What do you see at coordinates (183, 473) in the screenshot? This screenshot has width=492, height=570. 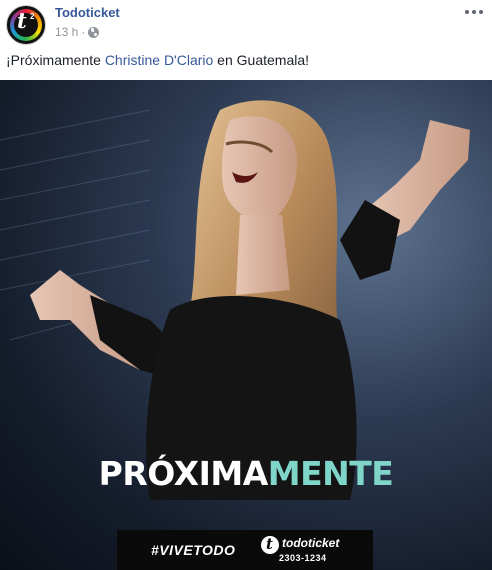 I see `headline-part1: PRÓXIMA` at bounding box center [183, 473].